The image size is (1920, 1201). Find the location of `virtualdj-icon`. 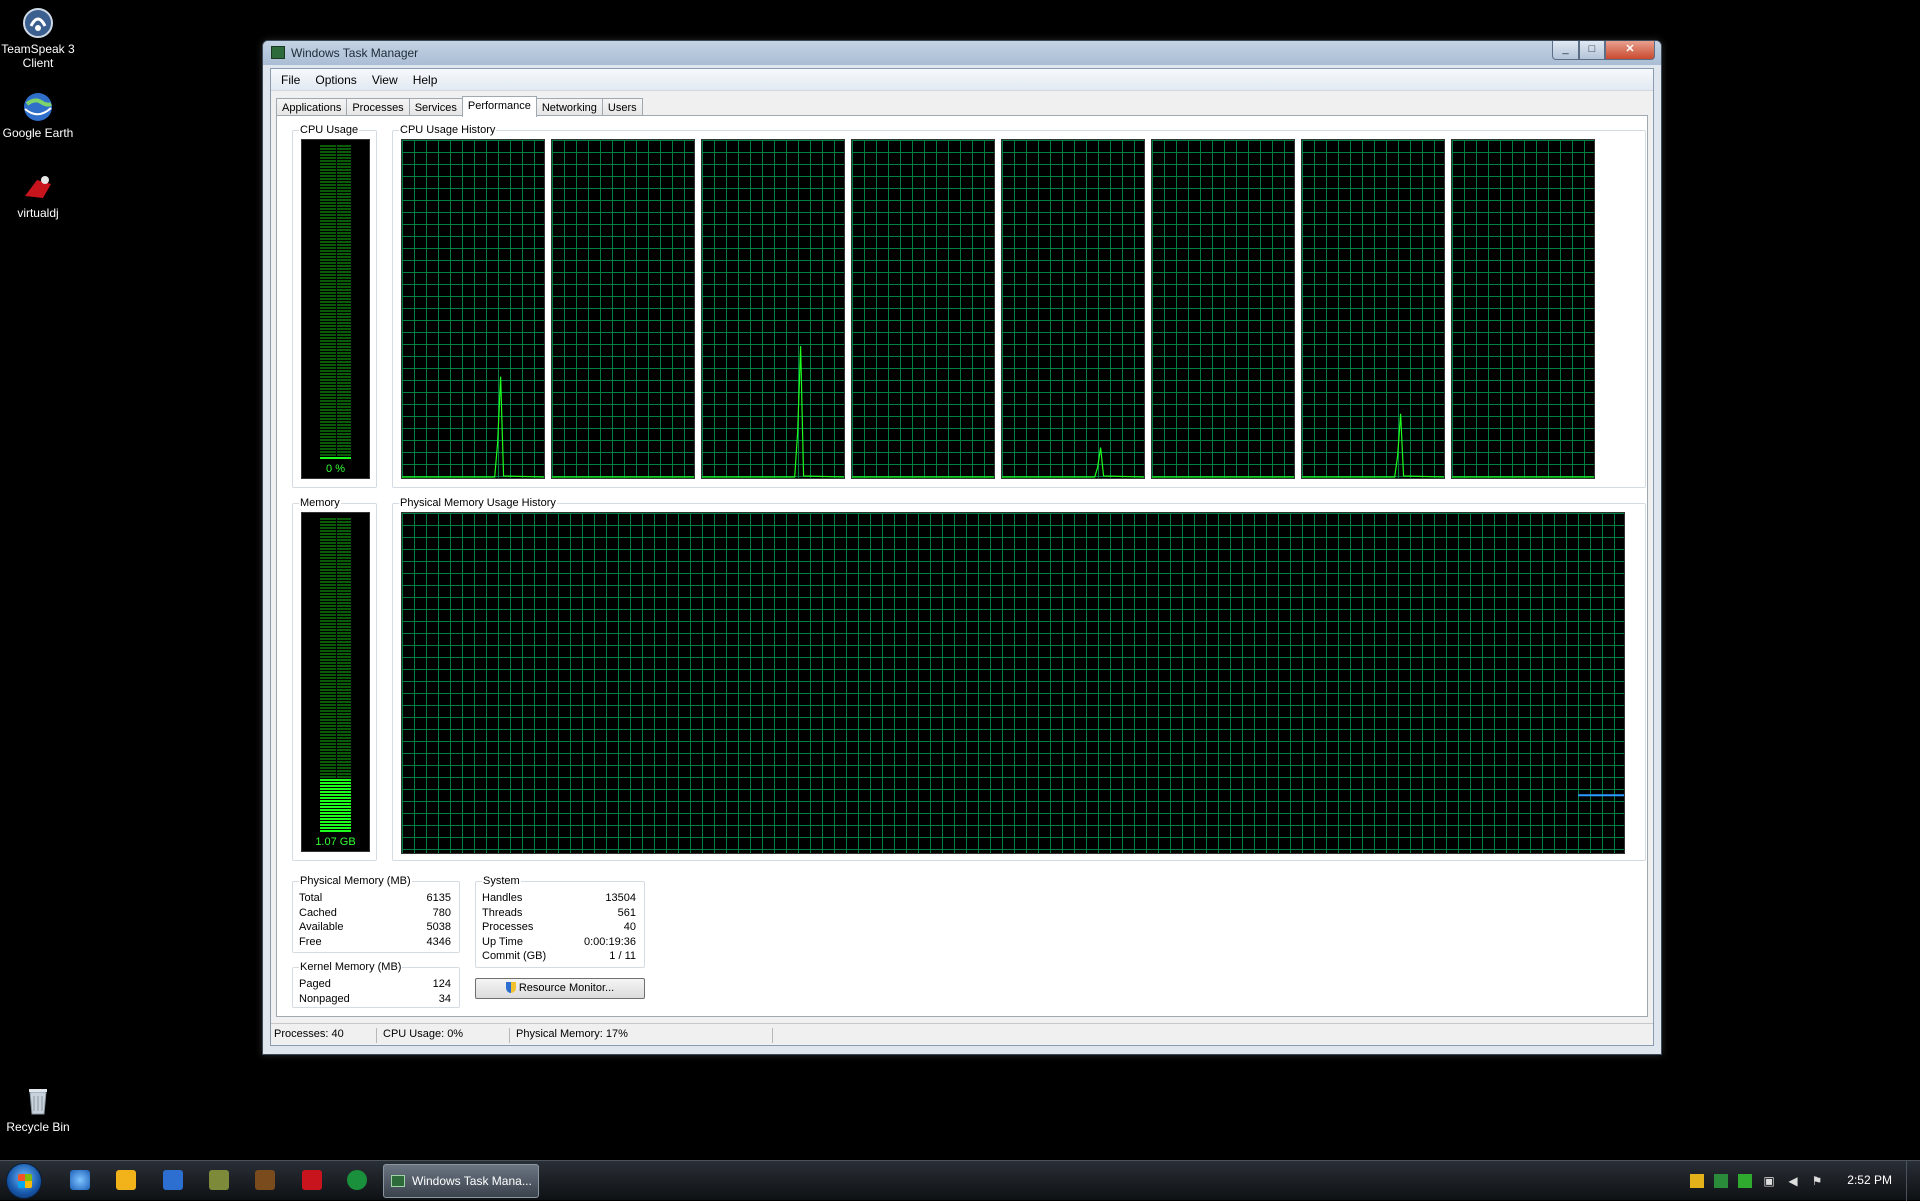

virtualdj-icon is located at coordinates (38, 187).